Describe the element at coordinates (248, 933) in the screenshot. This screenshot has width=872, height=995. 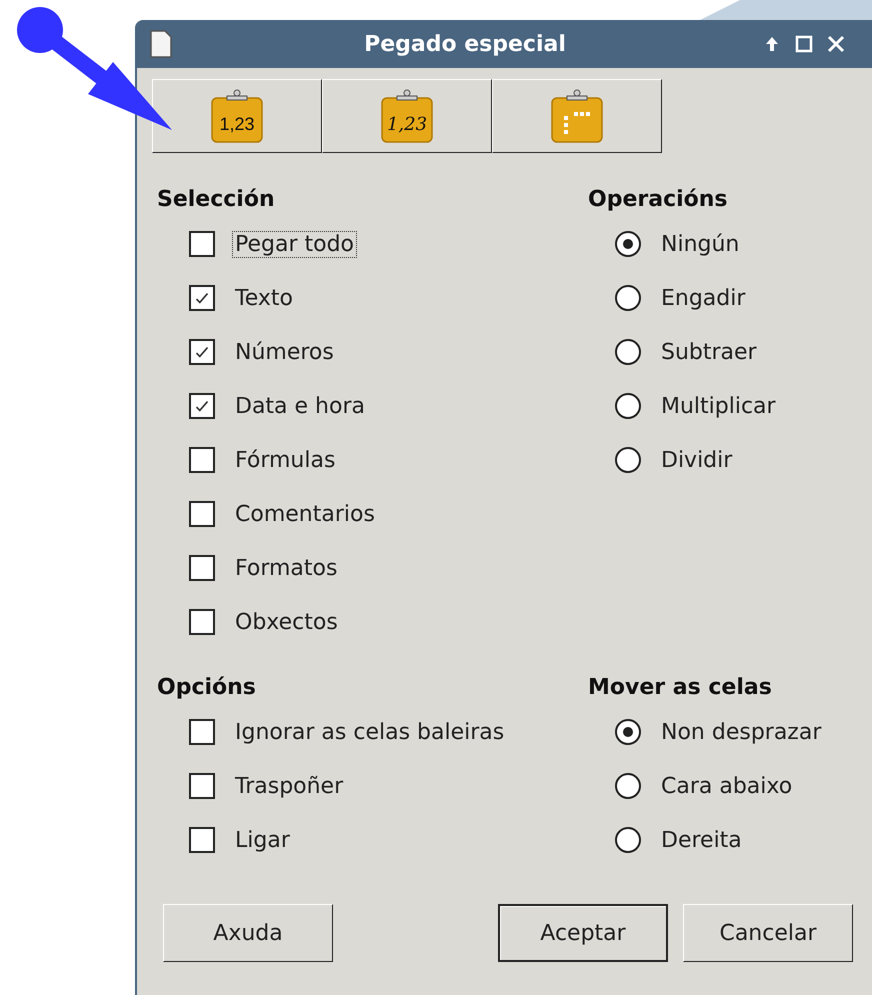
I see `dialog-button: Axuda` at that location.